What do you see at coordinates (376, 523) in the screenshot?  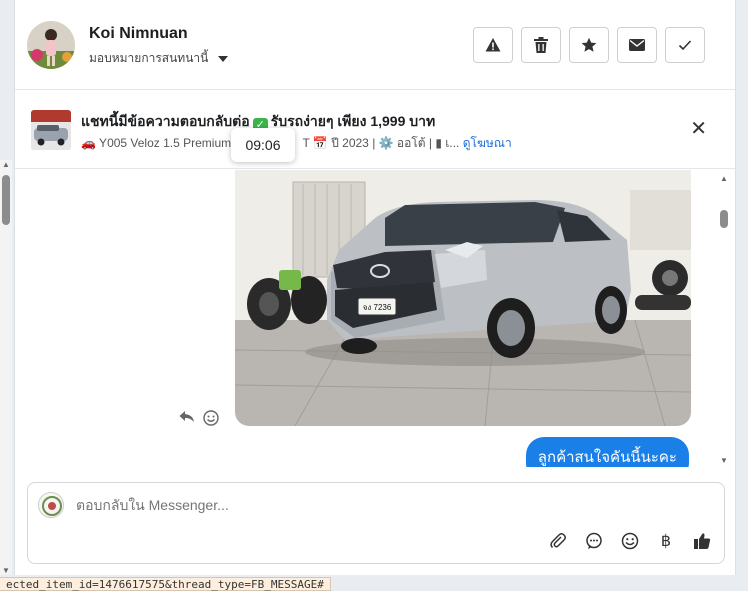 I see `message-composer: ฿` at bounding box center [376, 523].